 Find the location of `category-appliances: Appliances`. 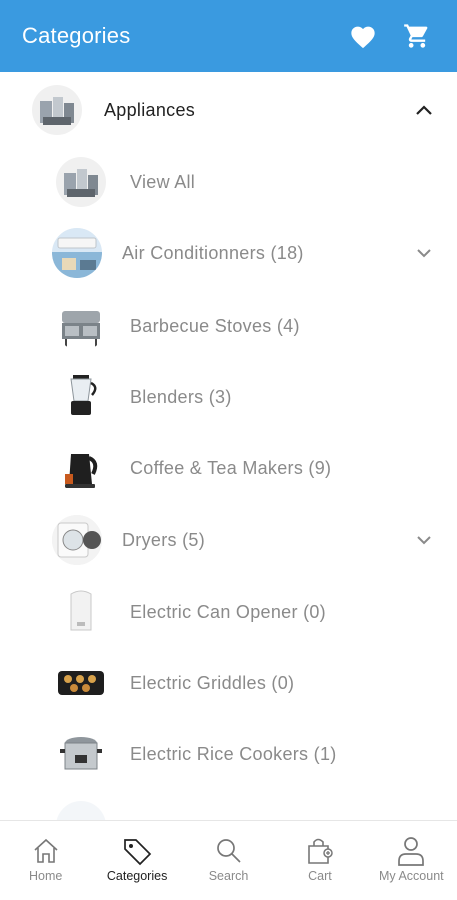

category-appliances: Appliances is located at coordinates (228, 110).